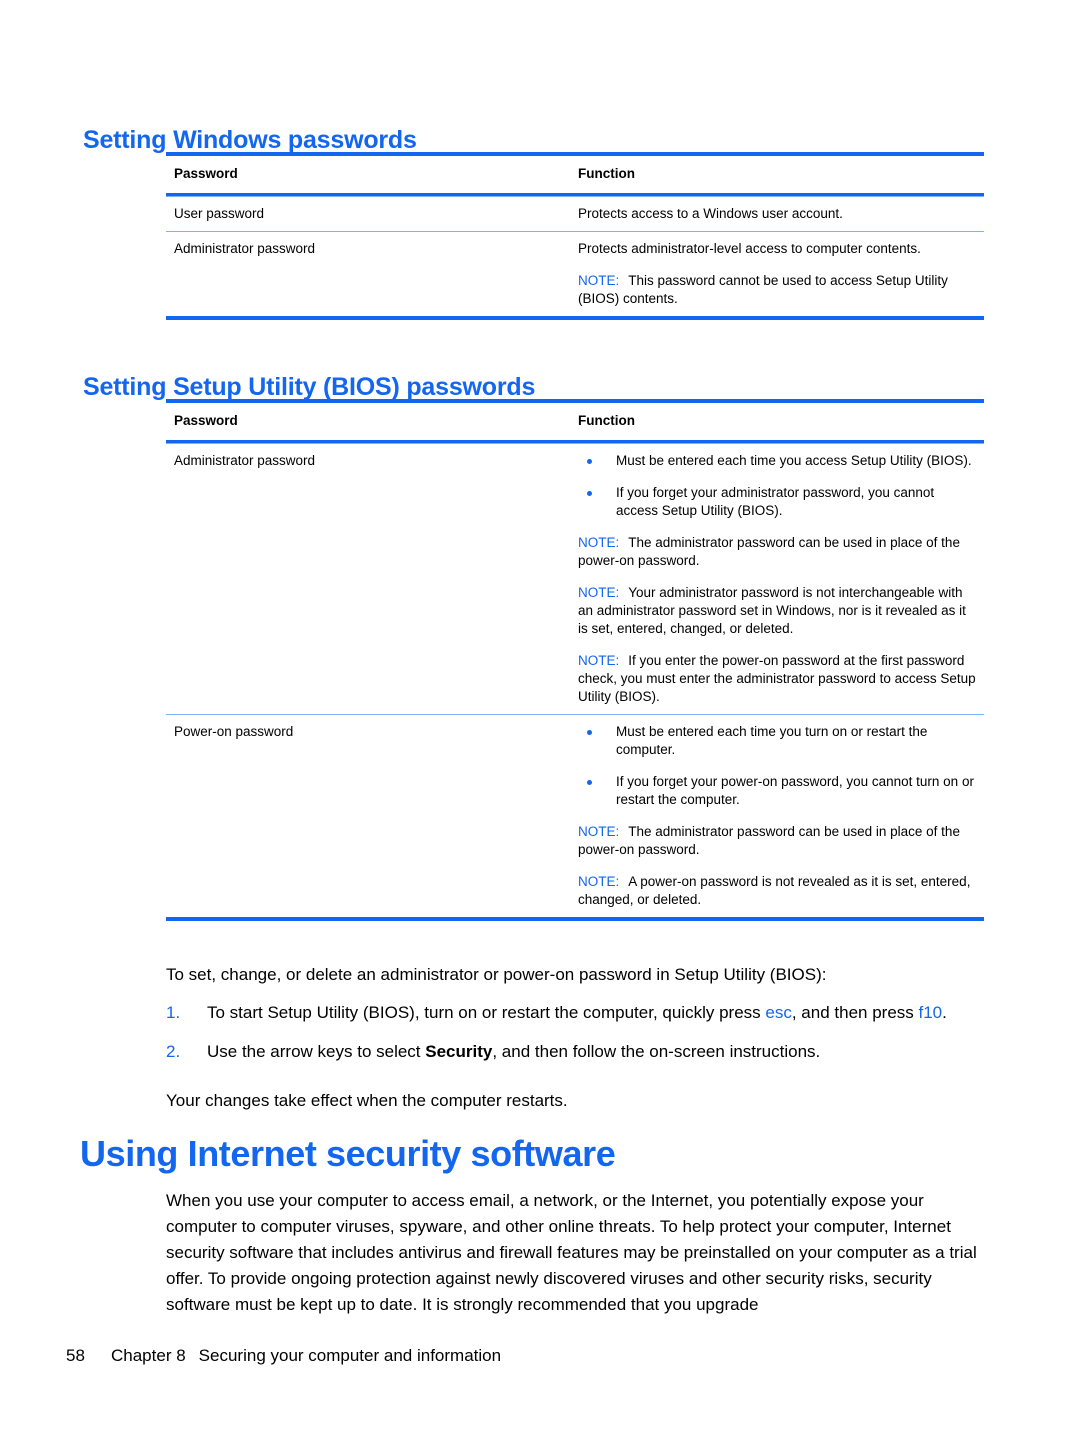 The height and width of the screenshot is (1437, 1080). What do you see at coordinates (309, 386) in the screenshot?
I see `heading-setting-bios-passwords: Setting Setup Utility (BIOS) passwords` at bounding box center [309, 386].